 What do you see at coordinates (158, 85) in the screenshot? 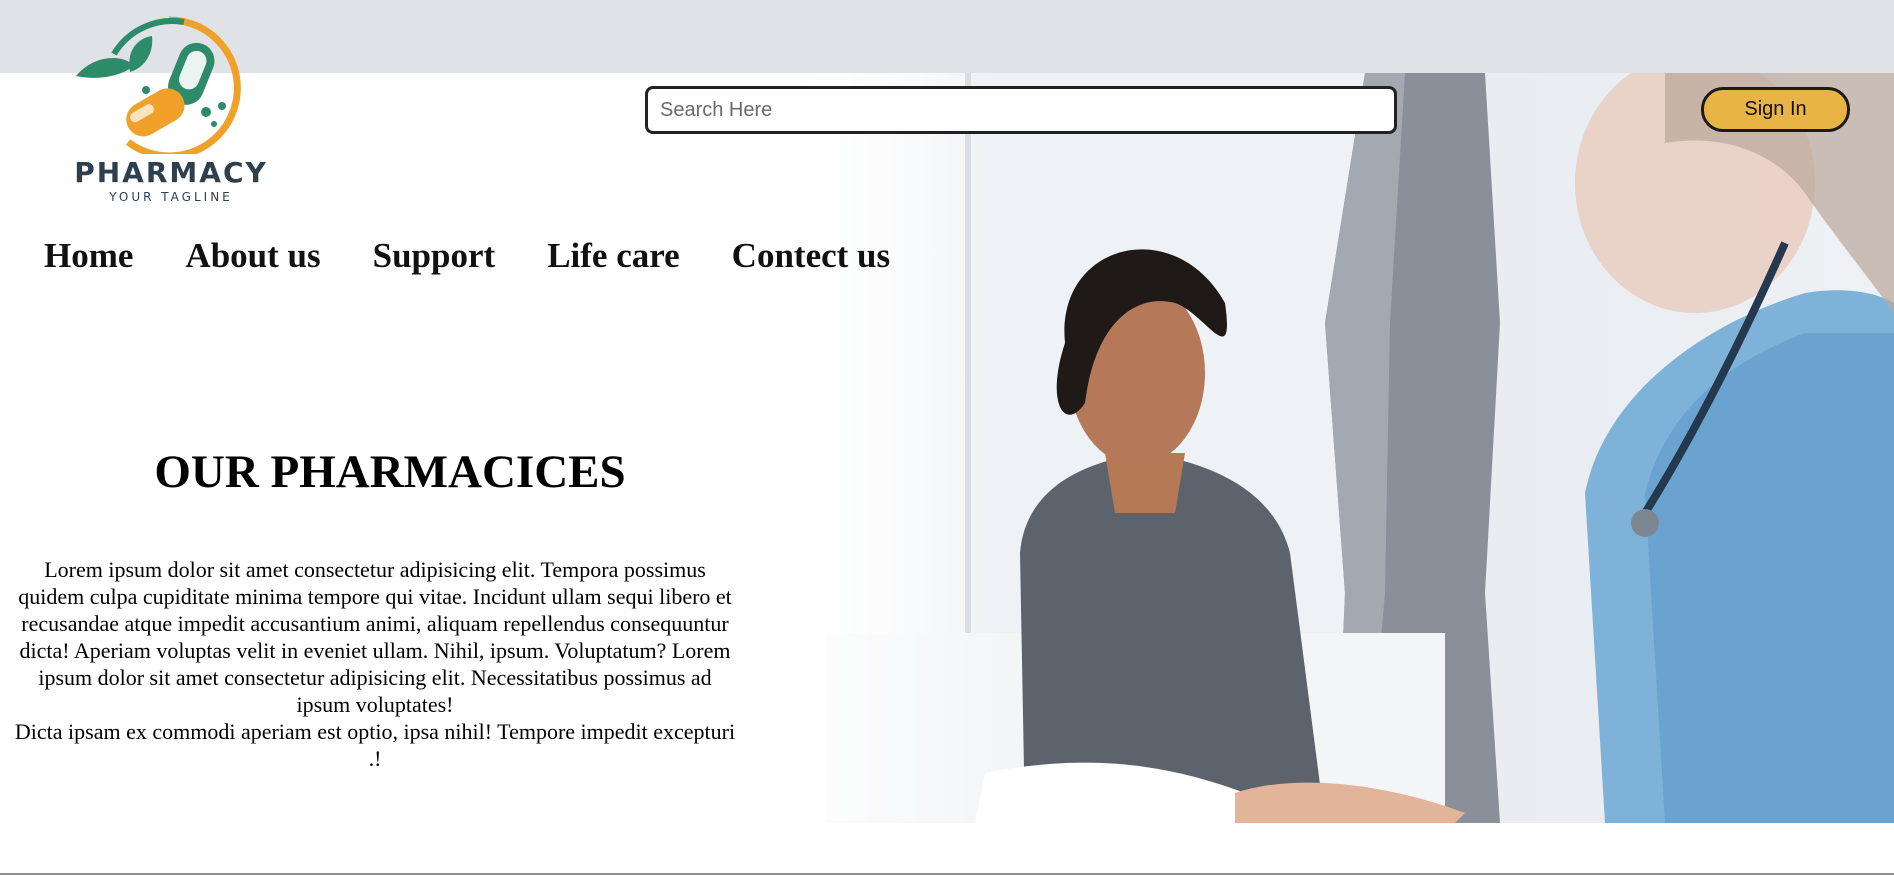
I see `capsule-leaf-logo-icon` at bounding box center [158, 85].